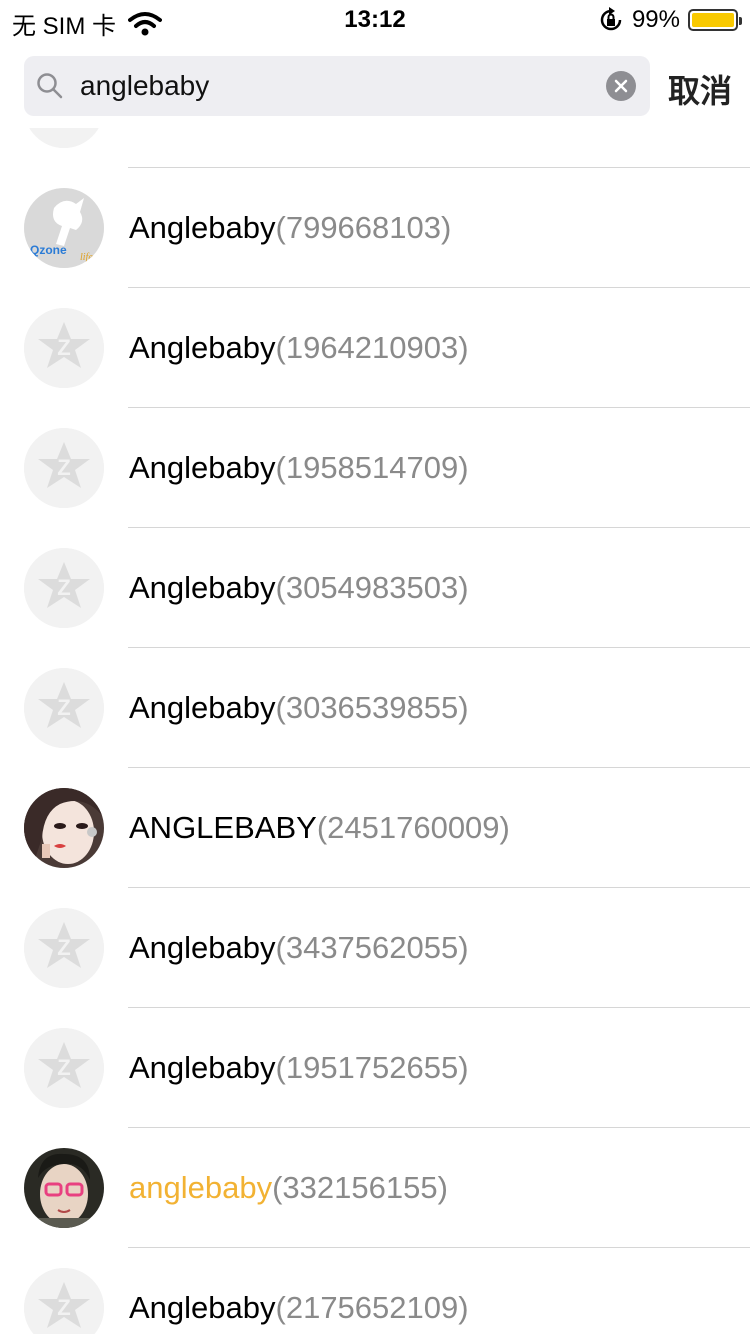  I want to click on list-item: Z Anglebaby(3036539855), so click(375, 708).